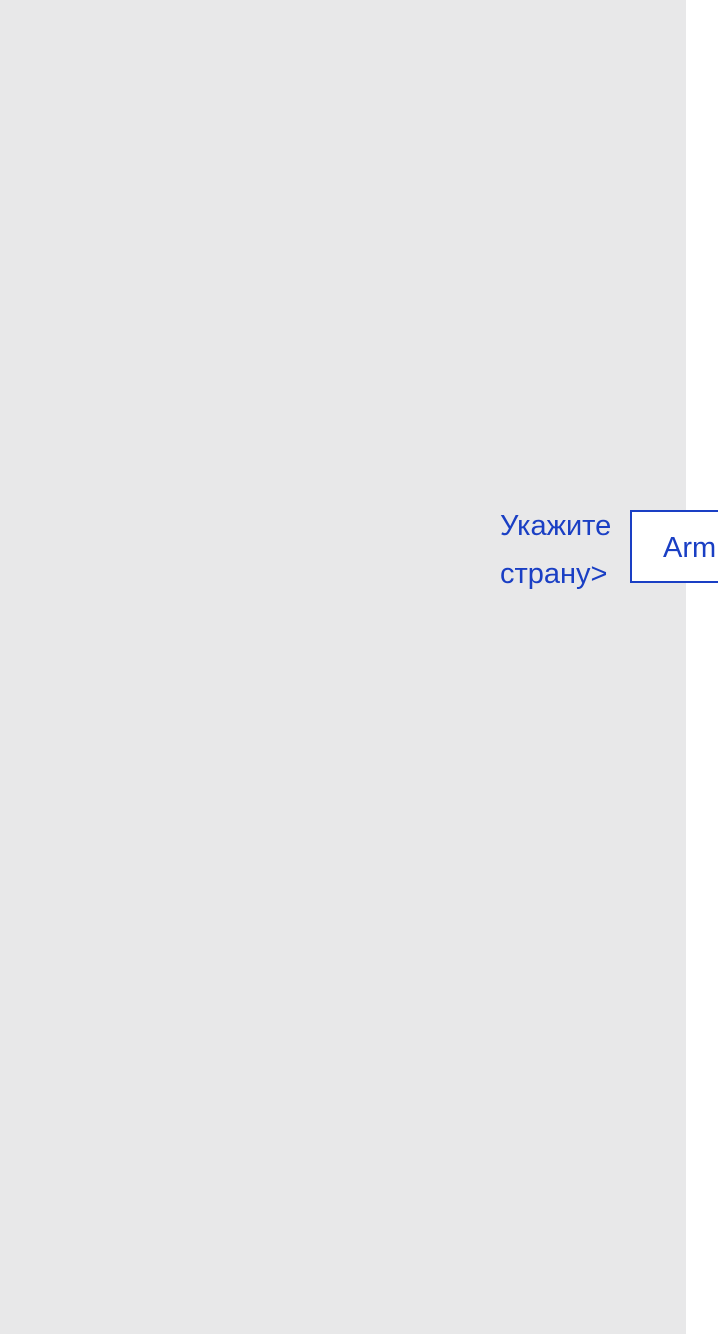 The width and height of the screenshot is (718, 1334). I want to click on country-select: Arm, so click(674, 546).